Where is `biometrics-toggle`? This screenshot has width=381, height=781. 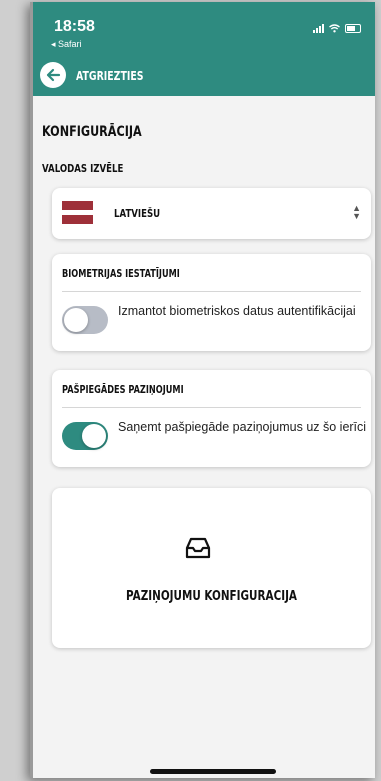
biometrics-toggle is located at coordinates (85, 320).